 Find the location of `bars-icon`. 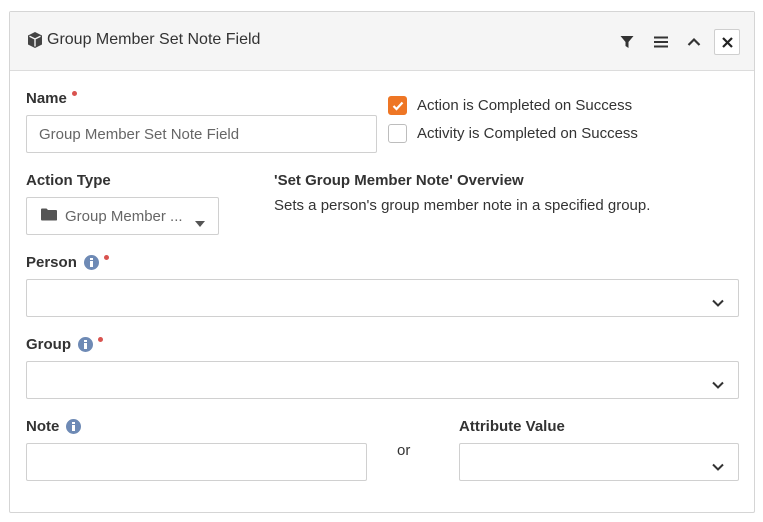

bars-icon is located at coordinates (661, 42).